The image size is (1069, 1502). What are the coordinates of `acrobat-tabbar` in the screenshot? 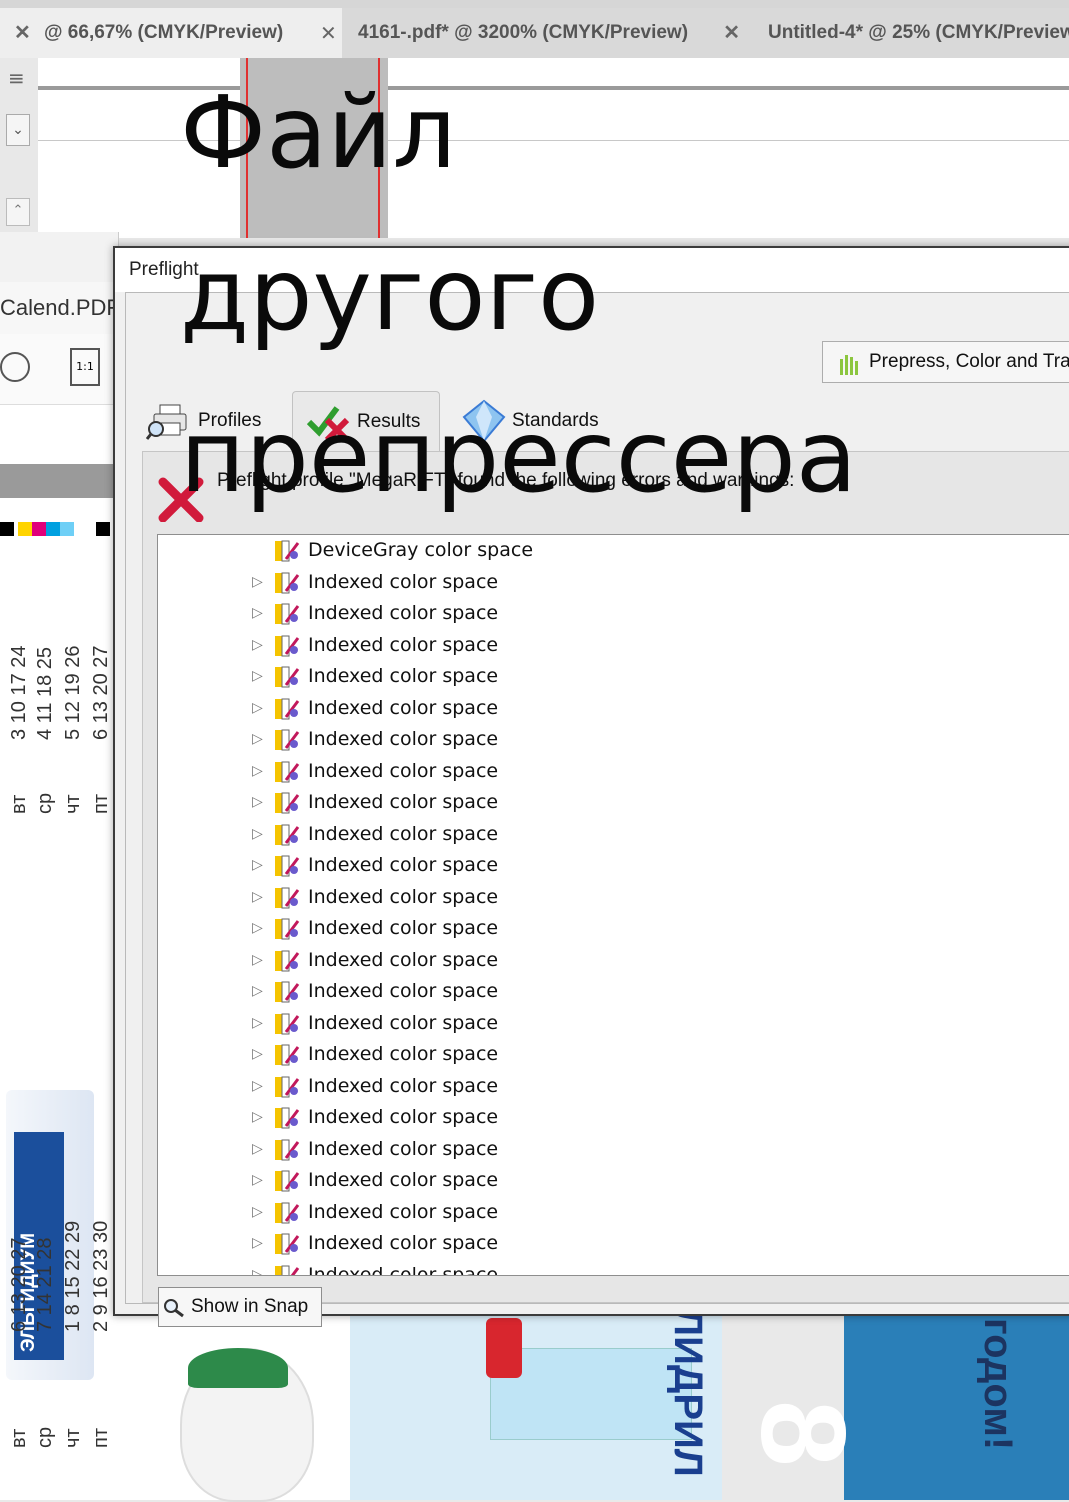 It's located at (59, 257).